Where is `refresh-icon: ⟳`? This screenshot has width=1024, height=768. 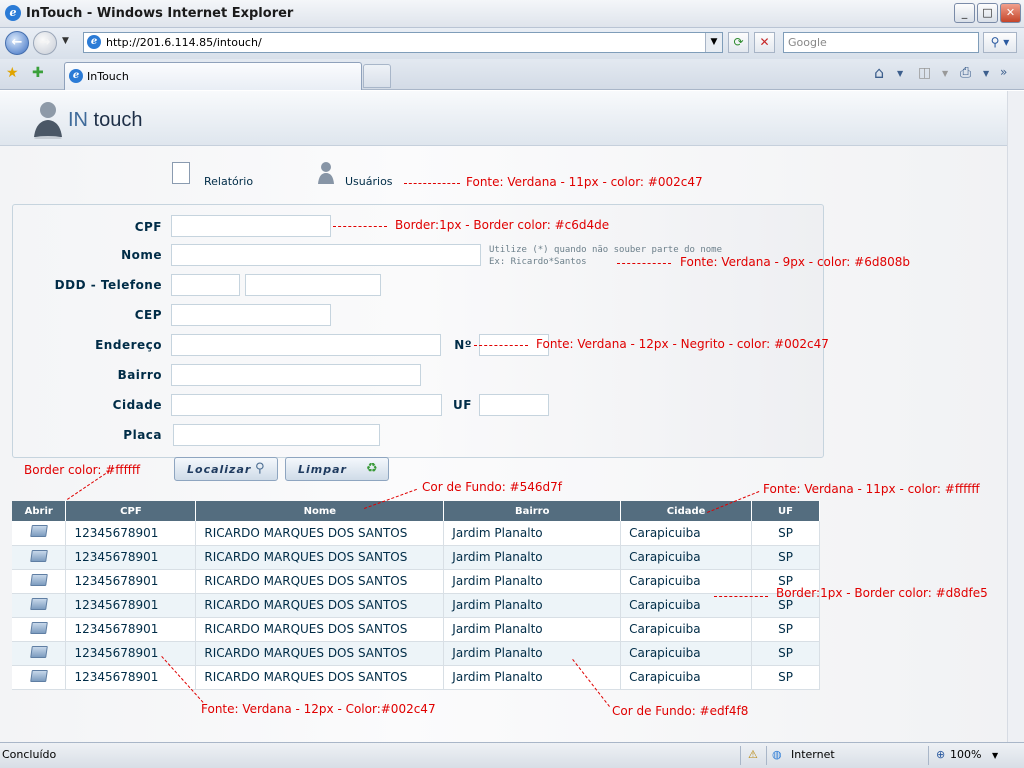
refresh-icon: ⟳ is located at coordinates (738, 42).